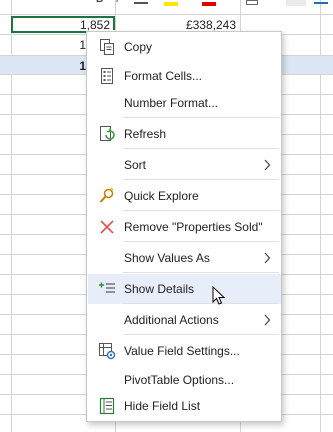 Image resolution: width=333 pixels, height=432 pixels. I want to click on show-details-icon, so click(107, 289).